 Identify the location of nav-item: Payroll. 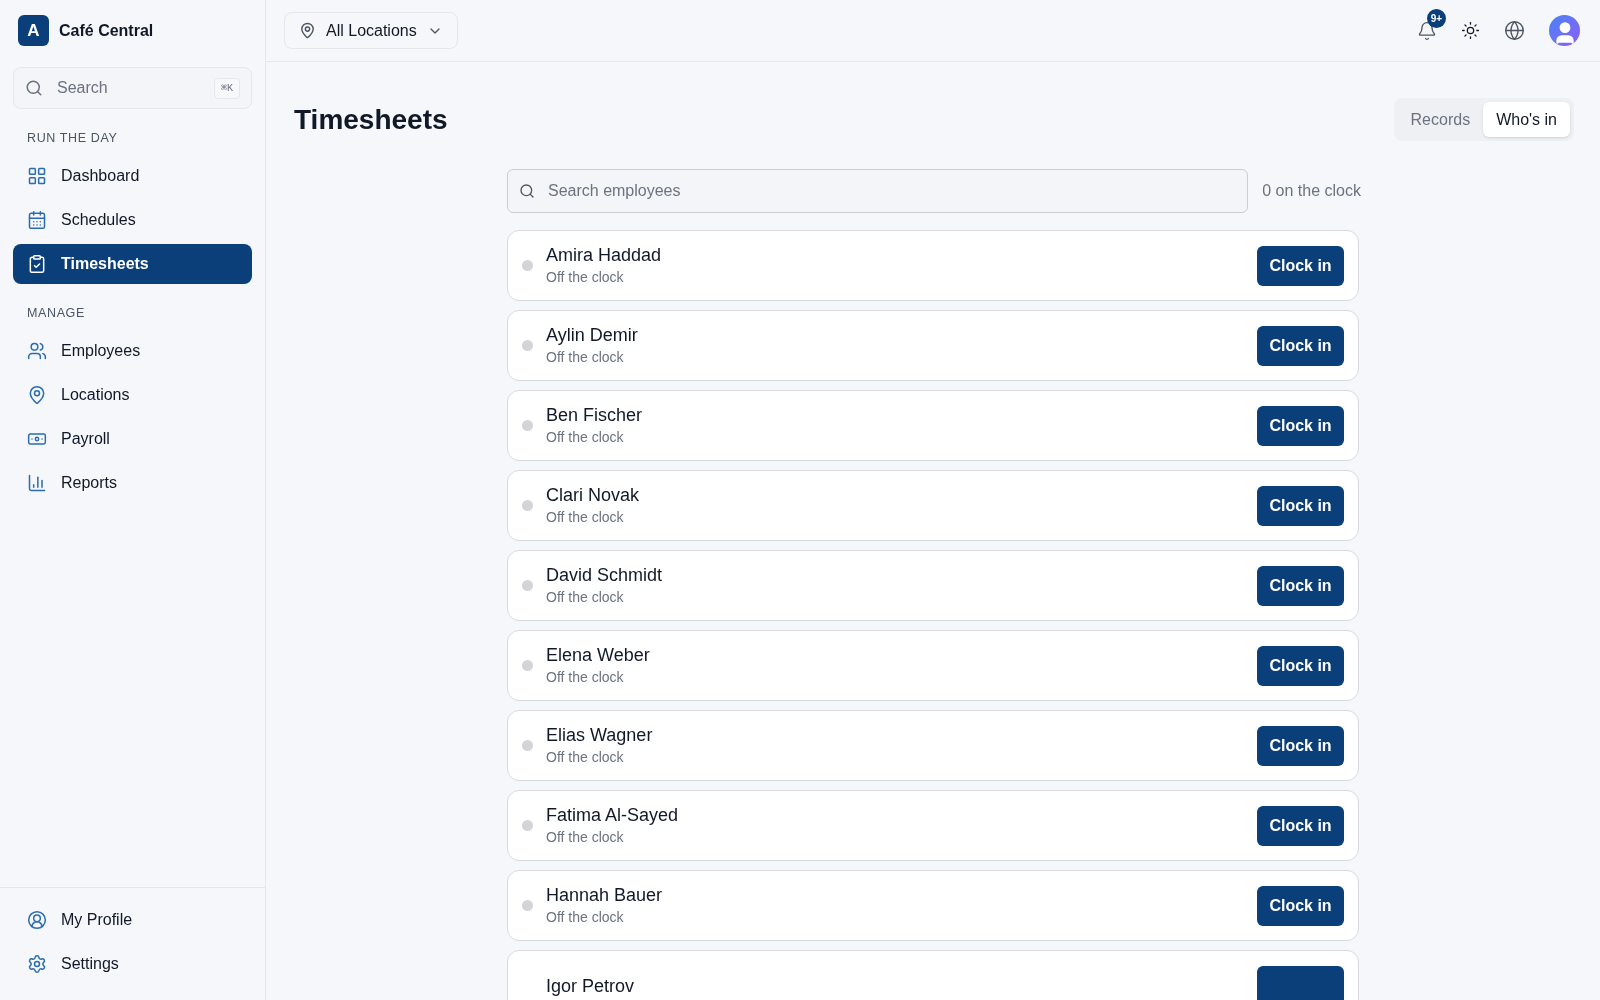
(132, 438).